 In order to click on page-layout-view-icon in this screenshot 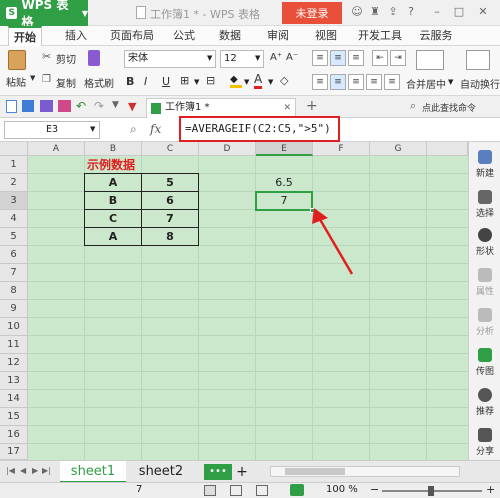, I will do `click(236, 490)`.